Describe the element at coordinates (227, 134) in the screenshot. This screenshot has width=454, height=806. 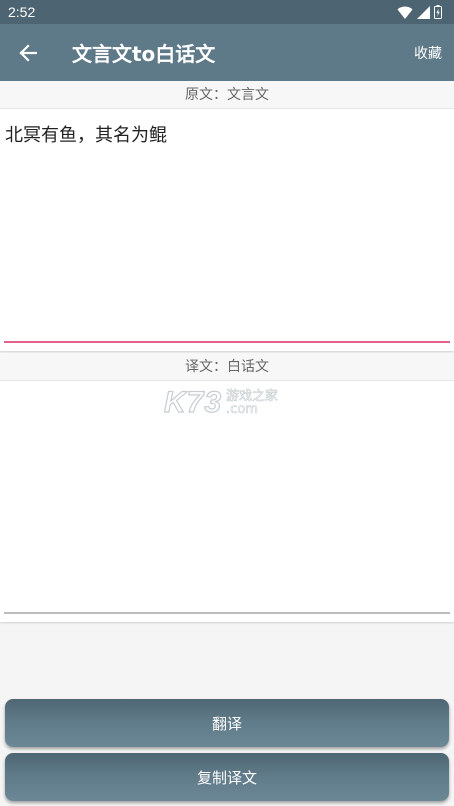
I see `source-input: 北冥有鱼，其名为鲲` at that location.